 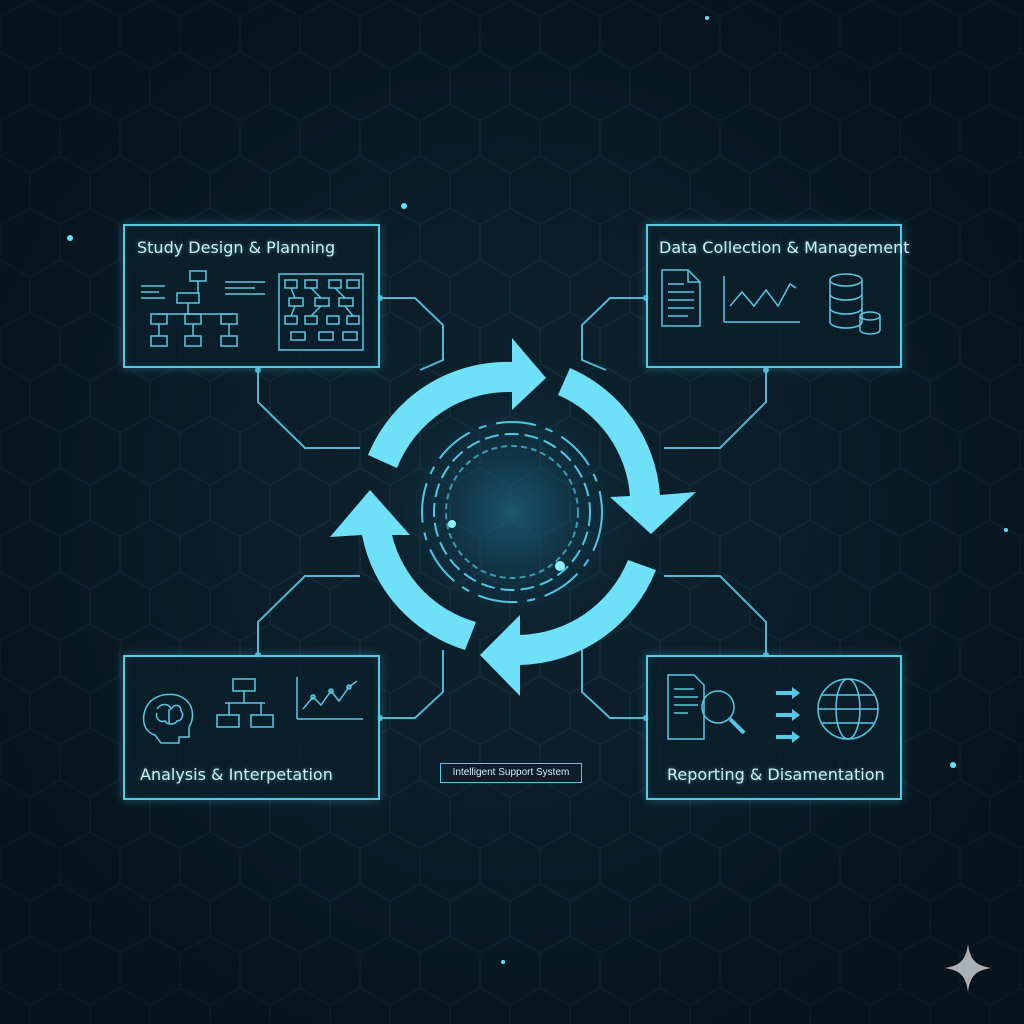 What do you see at coordinates (761, 299) in the screenshot?
I see `line-chart-icon` at bounding box center [761, 299].